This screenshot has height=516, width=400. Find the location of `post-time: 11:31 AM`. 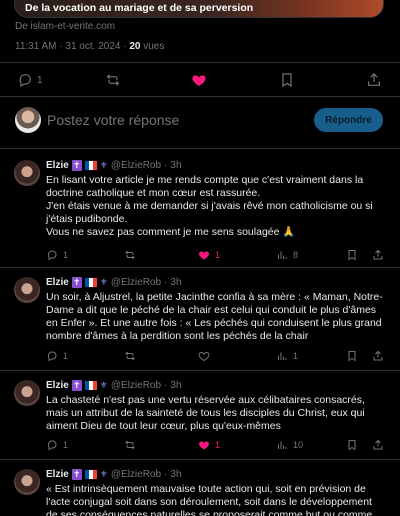

post-time: 11:31 AM is located at coordinates (36, 46).